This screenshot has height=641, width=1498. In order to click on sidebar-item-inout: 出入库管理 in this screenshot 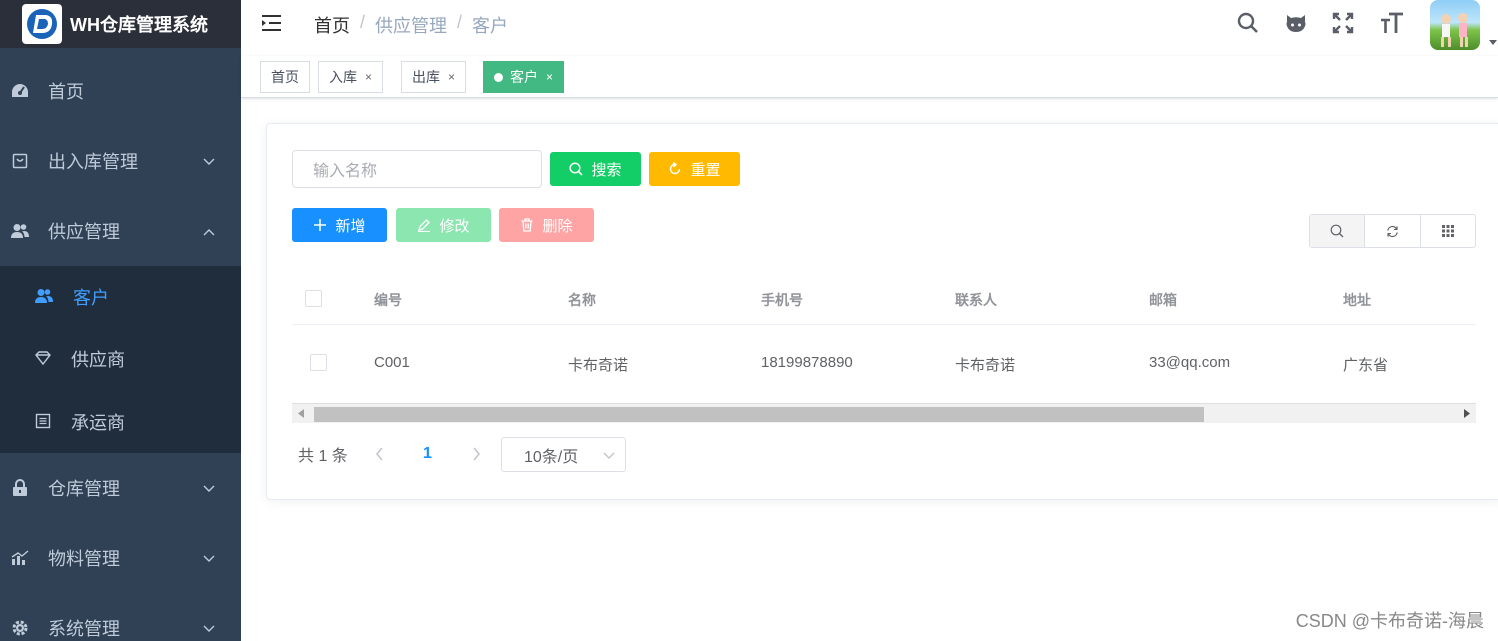, I will do `click(120, 161)`.